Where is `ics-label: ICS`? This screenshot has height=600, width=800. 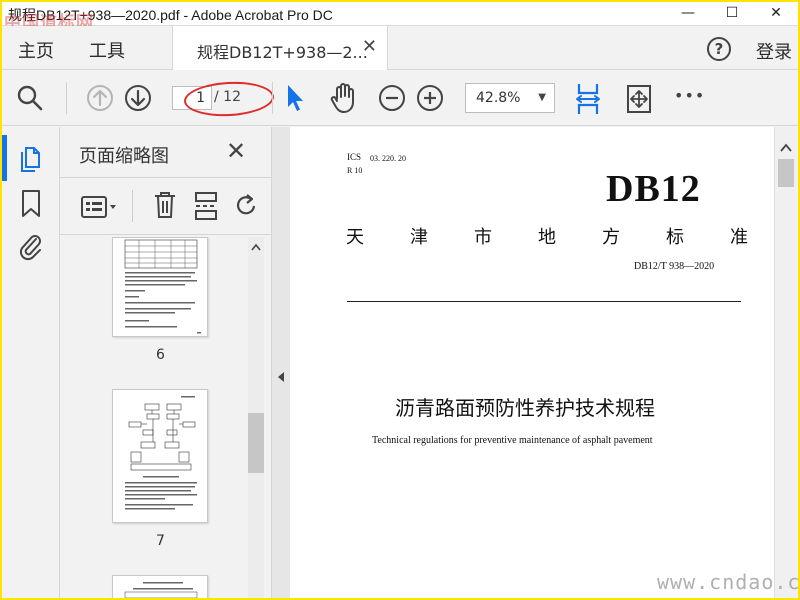 ics-label: ICS is located at coordinates (354, 157).